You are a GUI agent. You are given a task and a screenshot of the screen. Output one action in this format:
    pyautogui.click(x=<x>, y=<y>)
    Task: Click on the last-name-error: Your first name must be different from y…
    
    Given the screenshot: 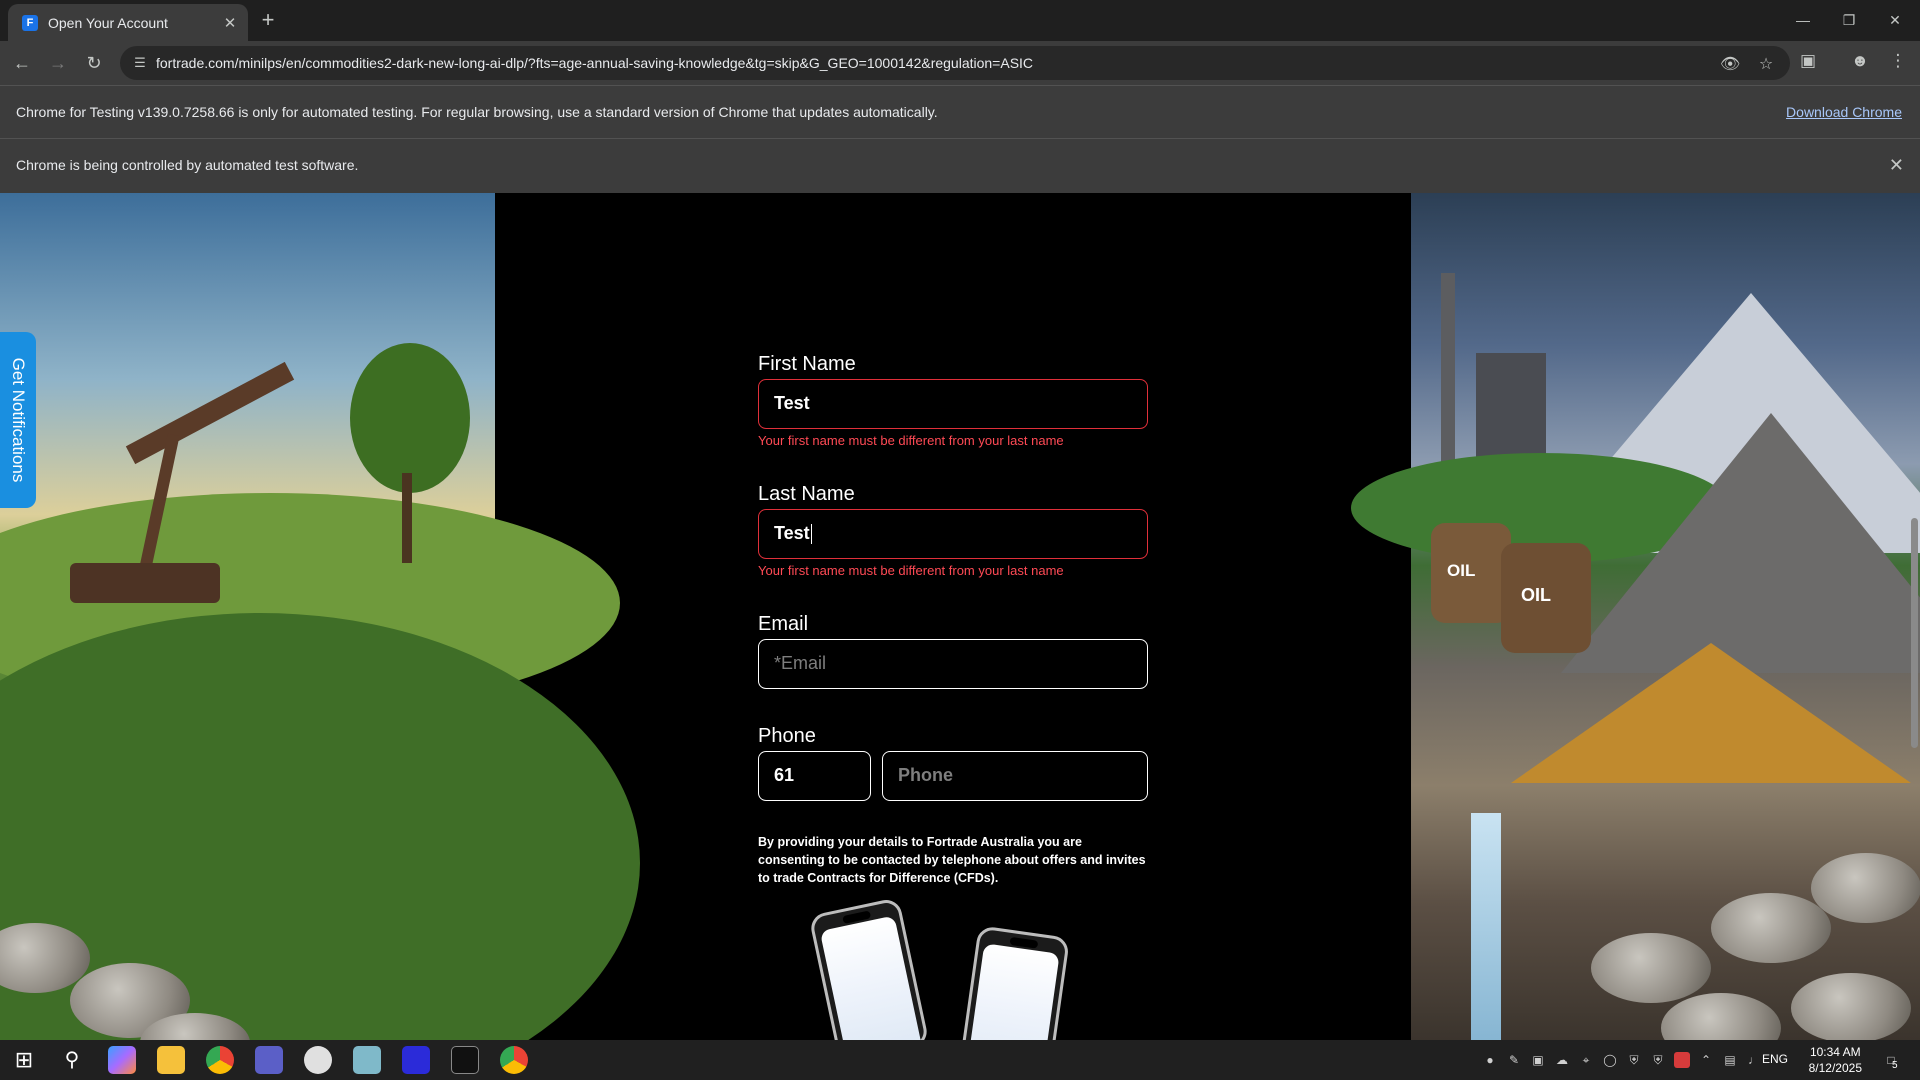 What is the action you would take?
    pyautogui.click(x=911, y=570)
    